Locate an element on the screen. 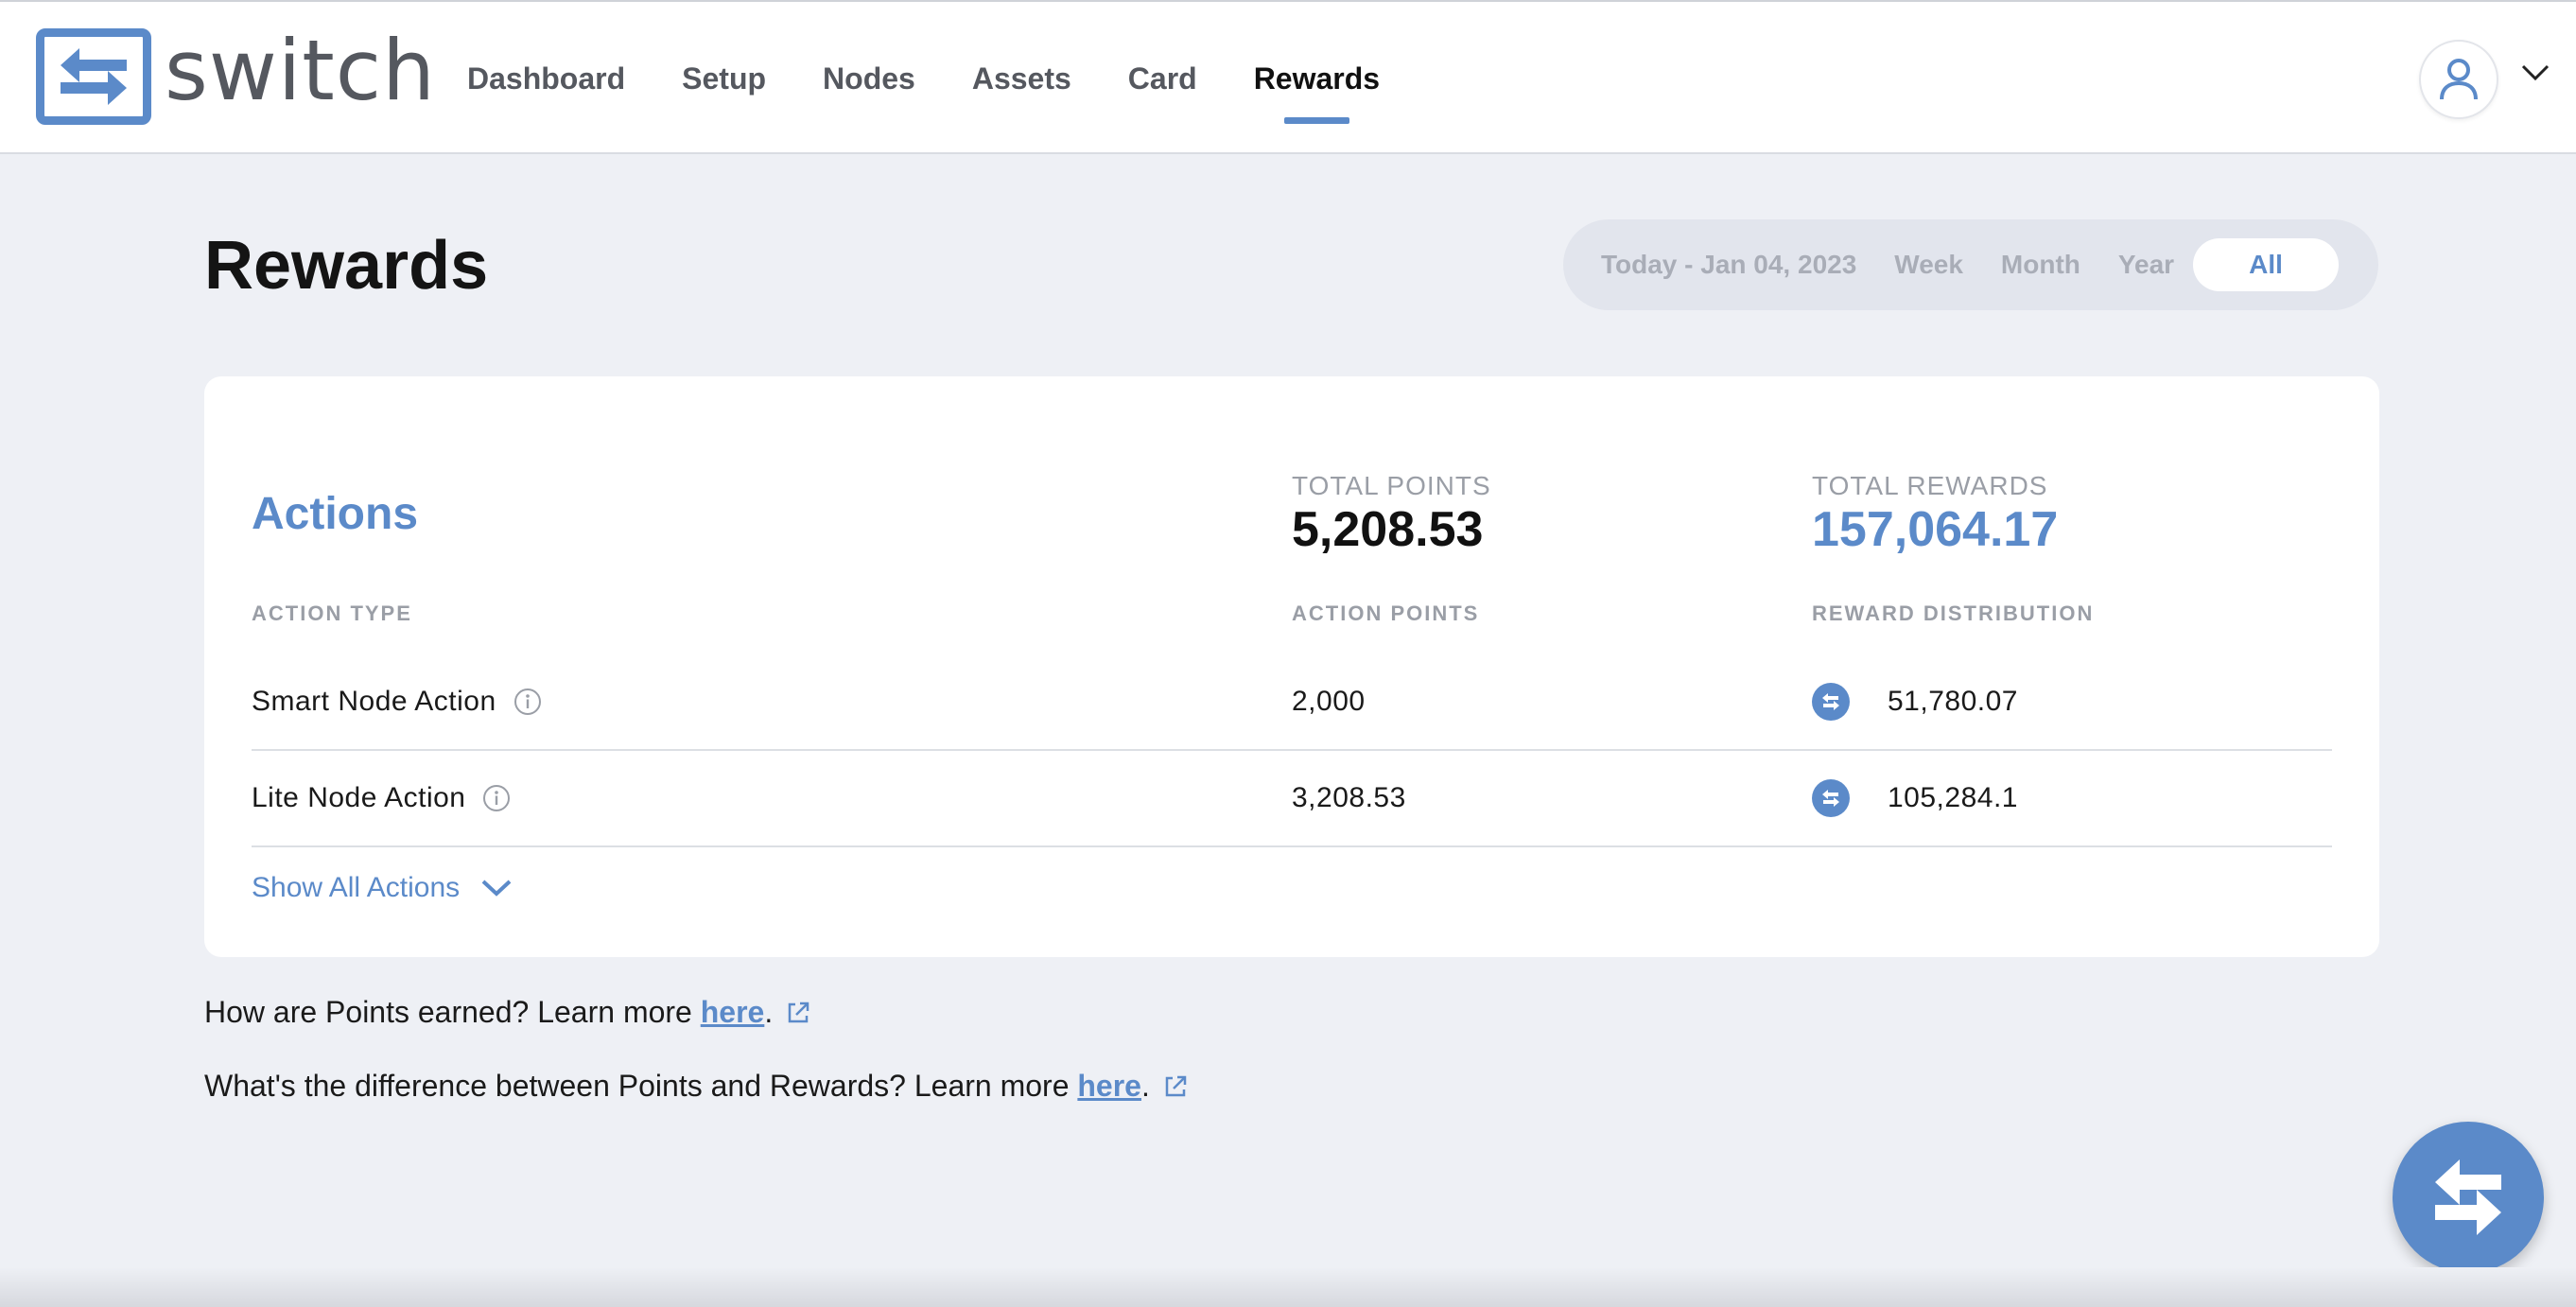 This screenshot has height=1307, width=2576. help-points-earned-link: here is located at coordinates (733, 1012).